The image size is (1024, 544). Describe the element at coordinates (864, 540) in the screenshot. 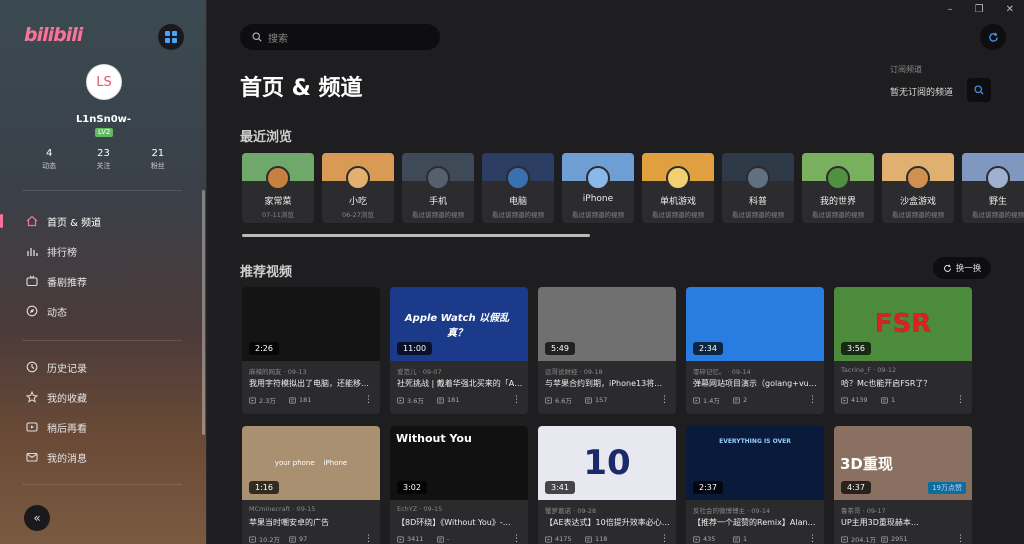

I see `view-count: 204.1万` at that location.